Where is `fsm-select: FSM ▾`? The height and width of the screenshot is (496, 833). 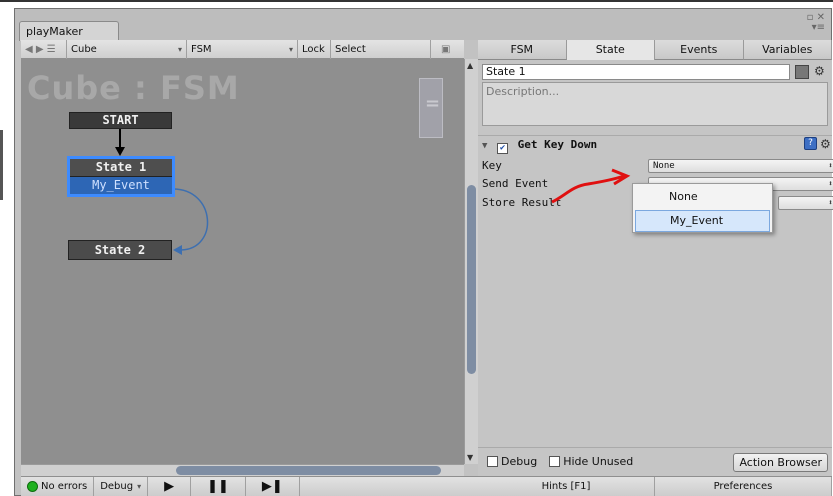
fsm-select: FSM ▾ is located at coordinates (242, 49).